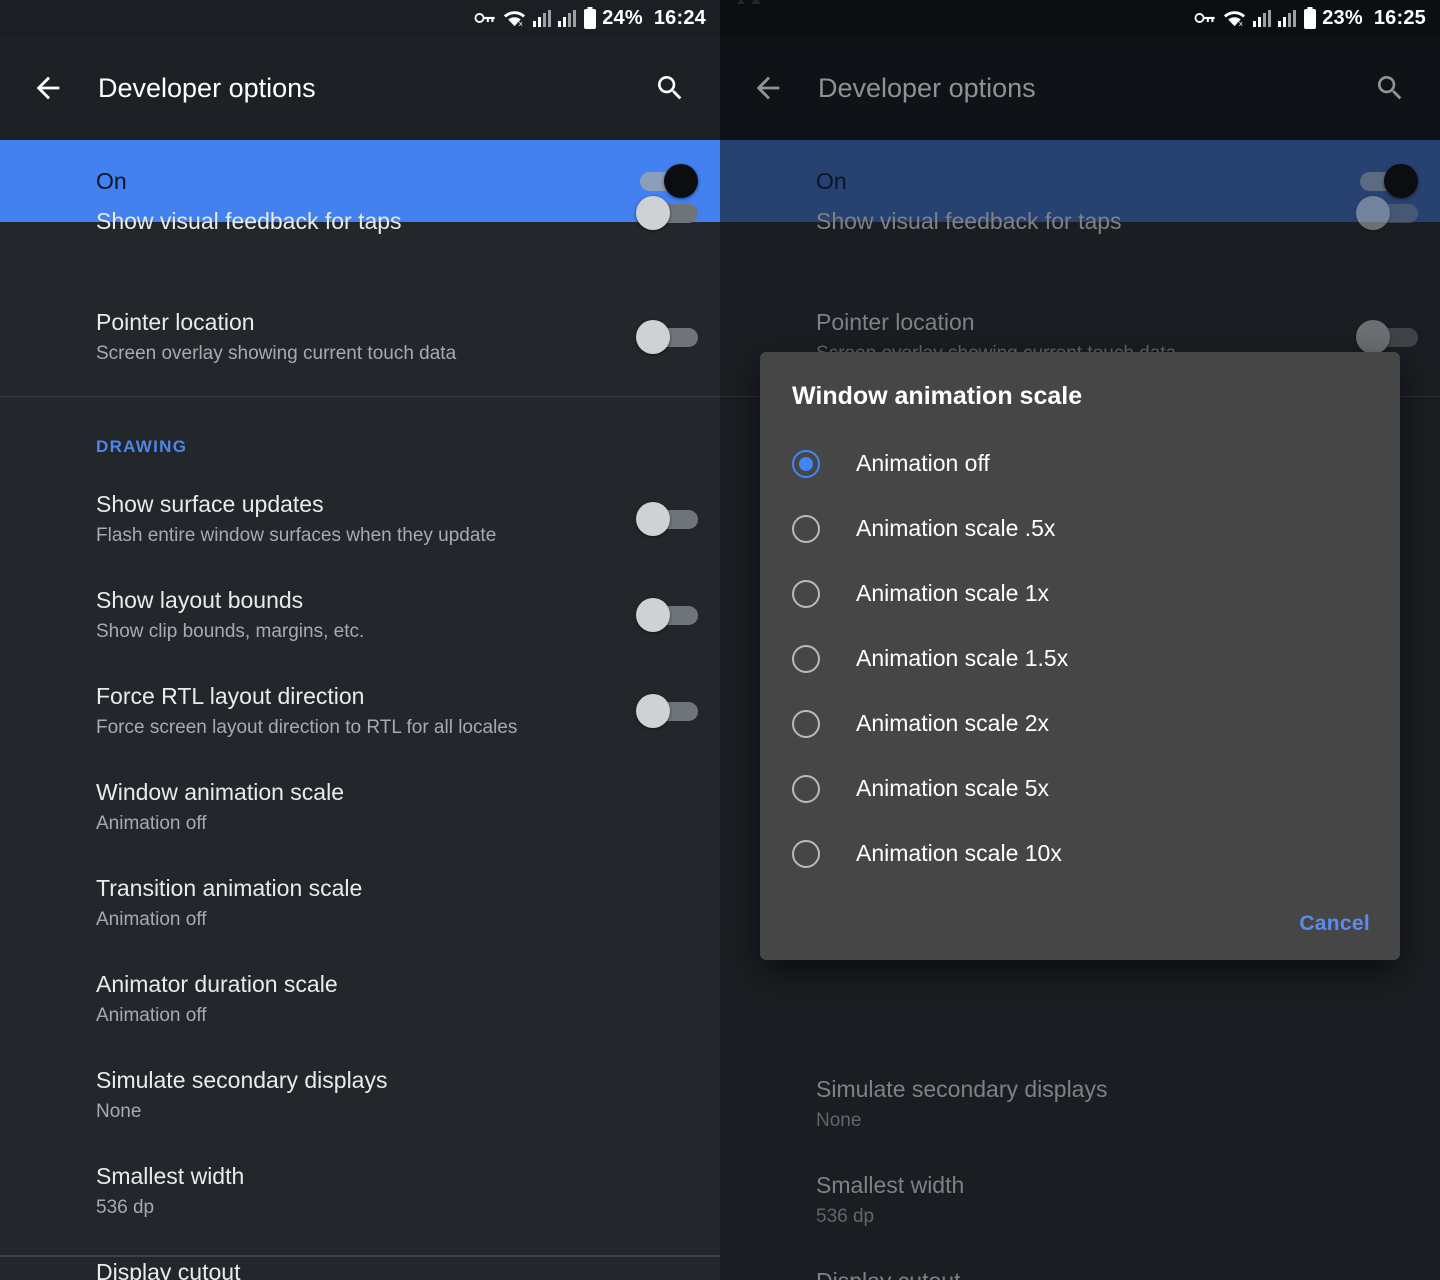  What do you see at coordinates (1205, 18) in the screenshot?
I see `vpn-key-icon` at bounding box center [1205, 18].